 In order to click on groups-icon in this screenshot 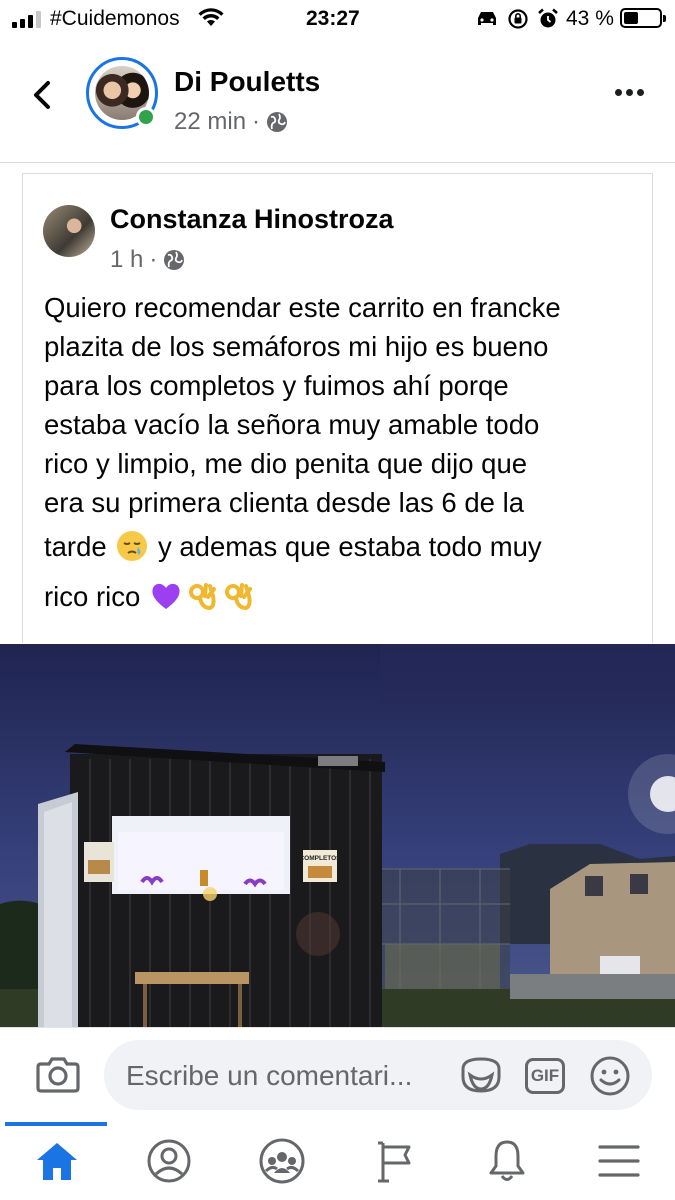, I will do `click(282, 1161)`.